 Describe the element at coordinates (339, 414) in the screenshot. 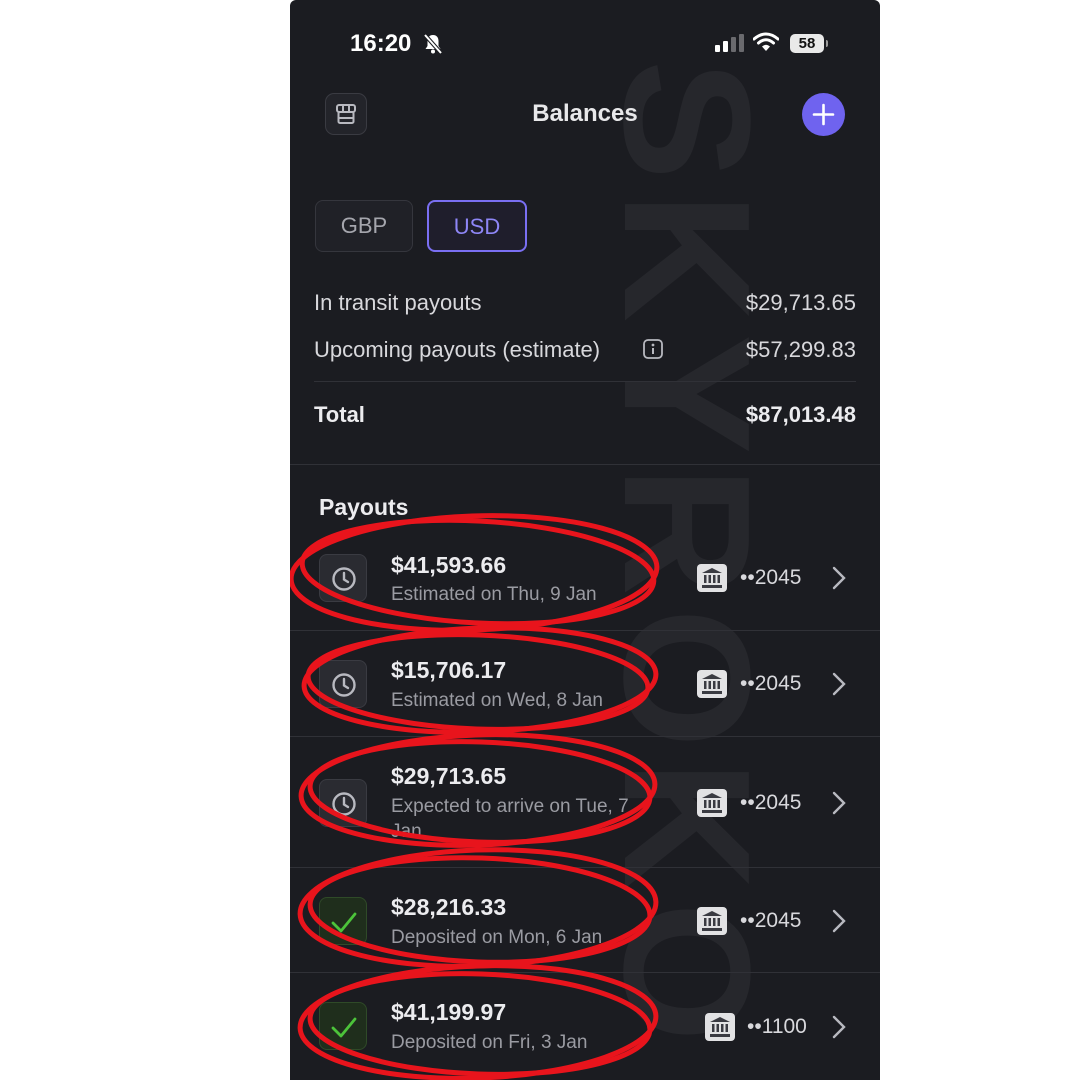

I see `total-label: Total` at that location.